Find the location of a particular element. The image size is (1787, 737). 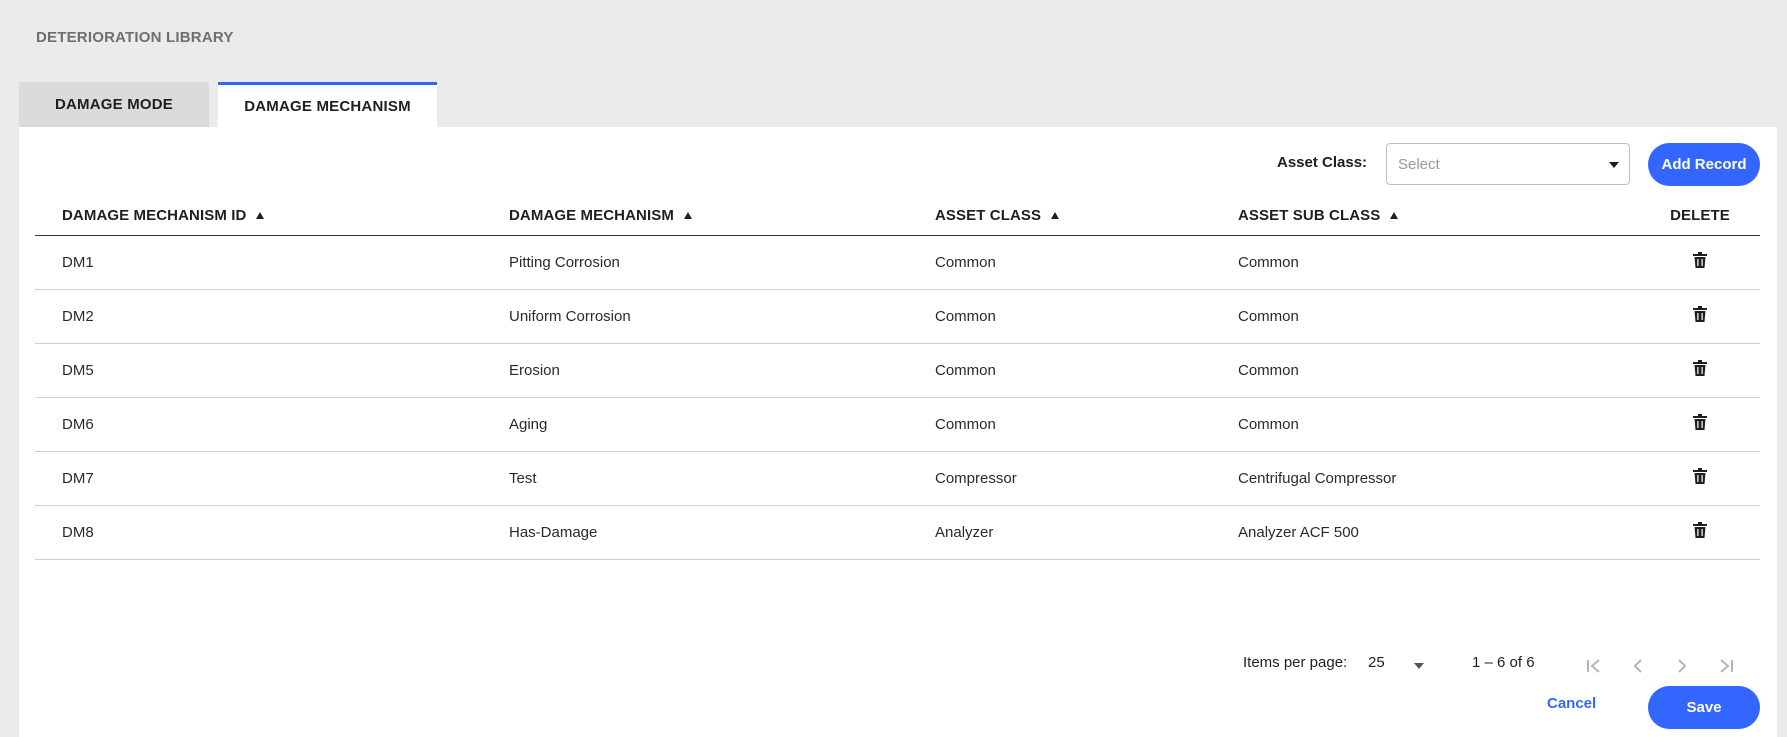

cell-id: DM2 is located at coordinates (272, 316).